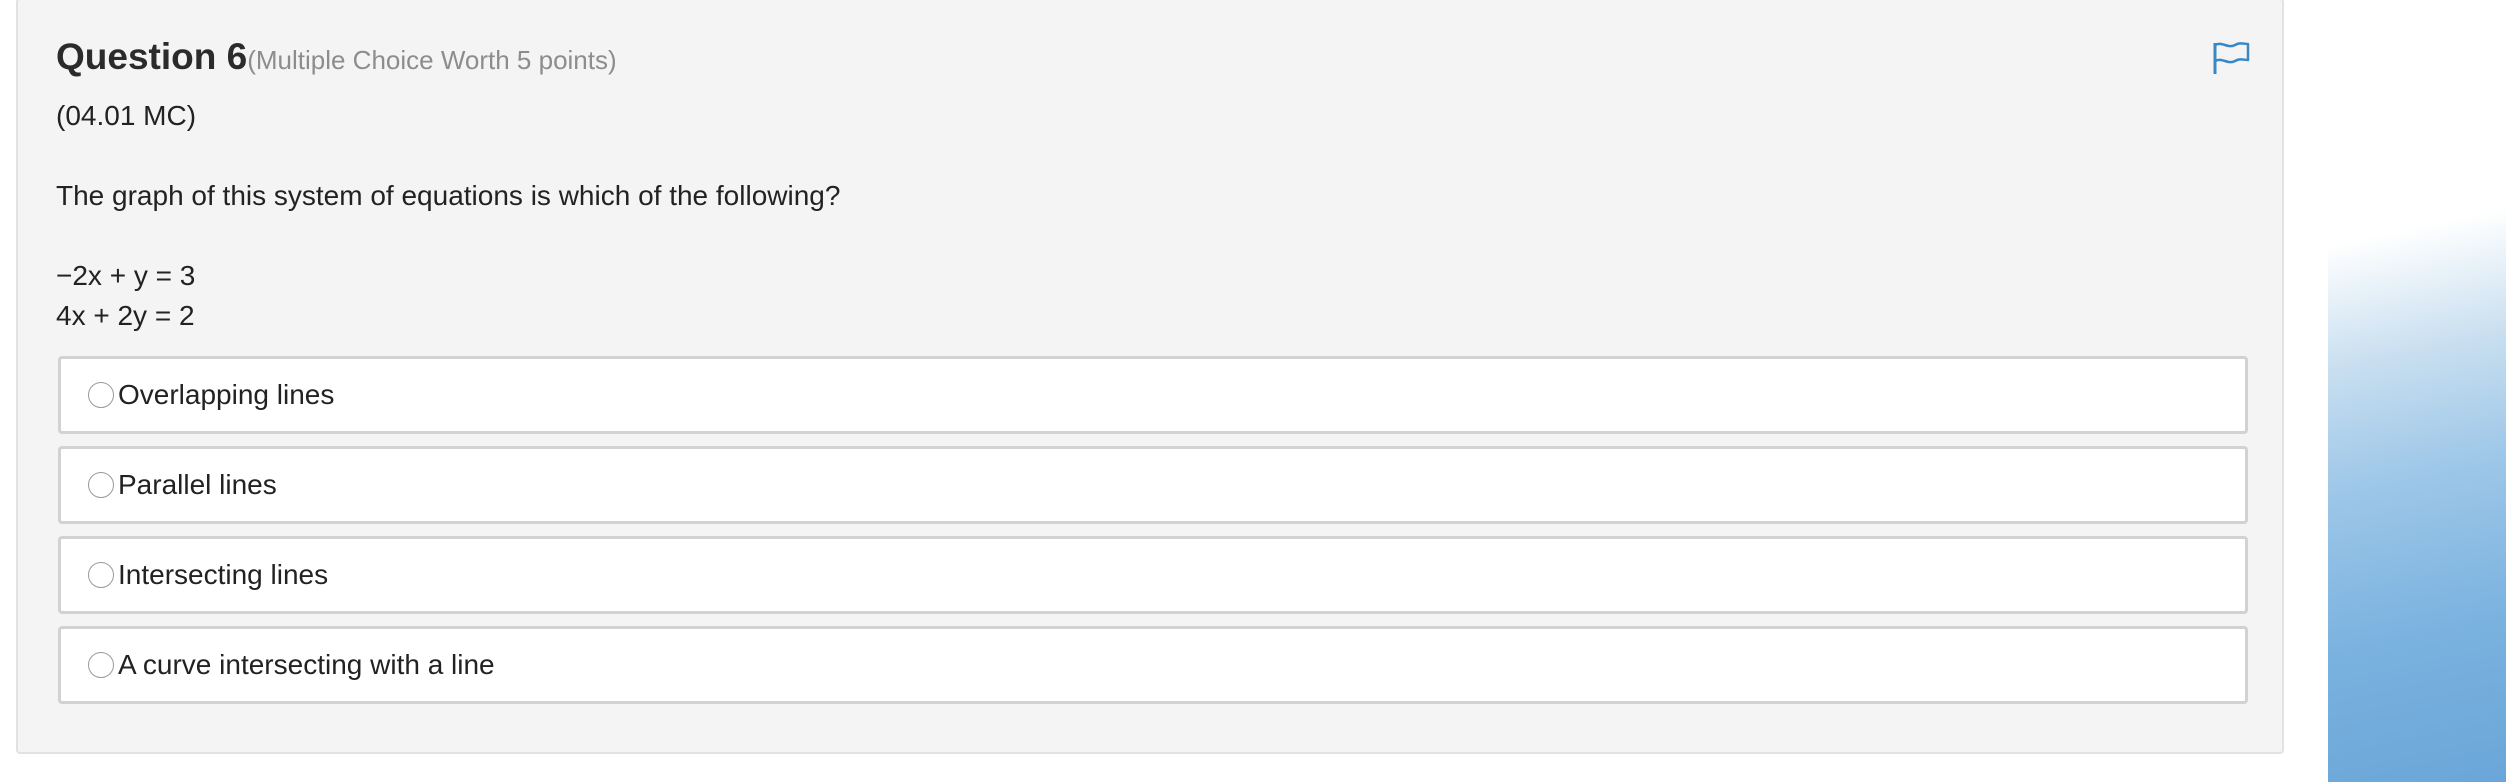 This screenshot has height=782, width=2506. What do you see at coordinates (2417, 391) in the screenshot?
I see `side-background-gradient` at bounding box center [2417, 391].